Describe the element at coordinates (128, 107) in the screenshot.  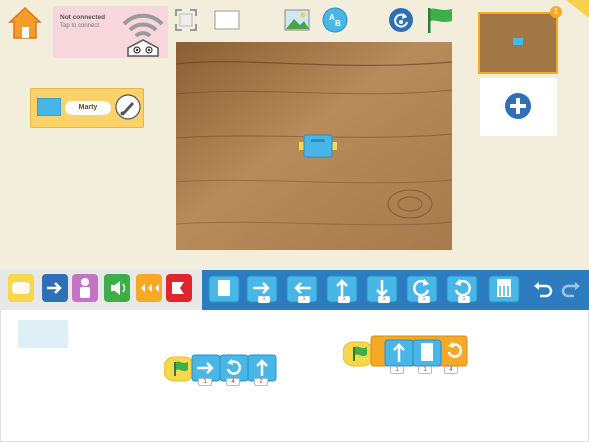
I see `paint-brush-icon` at that location.